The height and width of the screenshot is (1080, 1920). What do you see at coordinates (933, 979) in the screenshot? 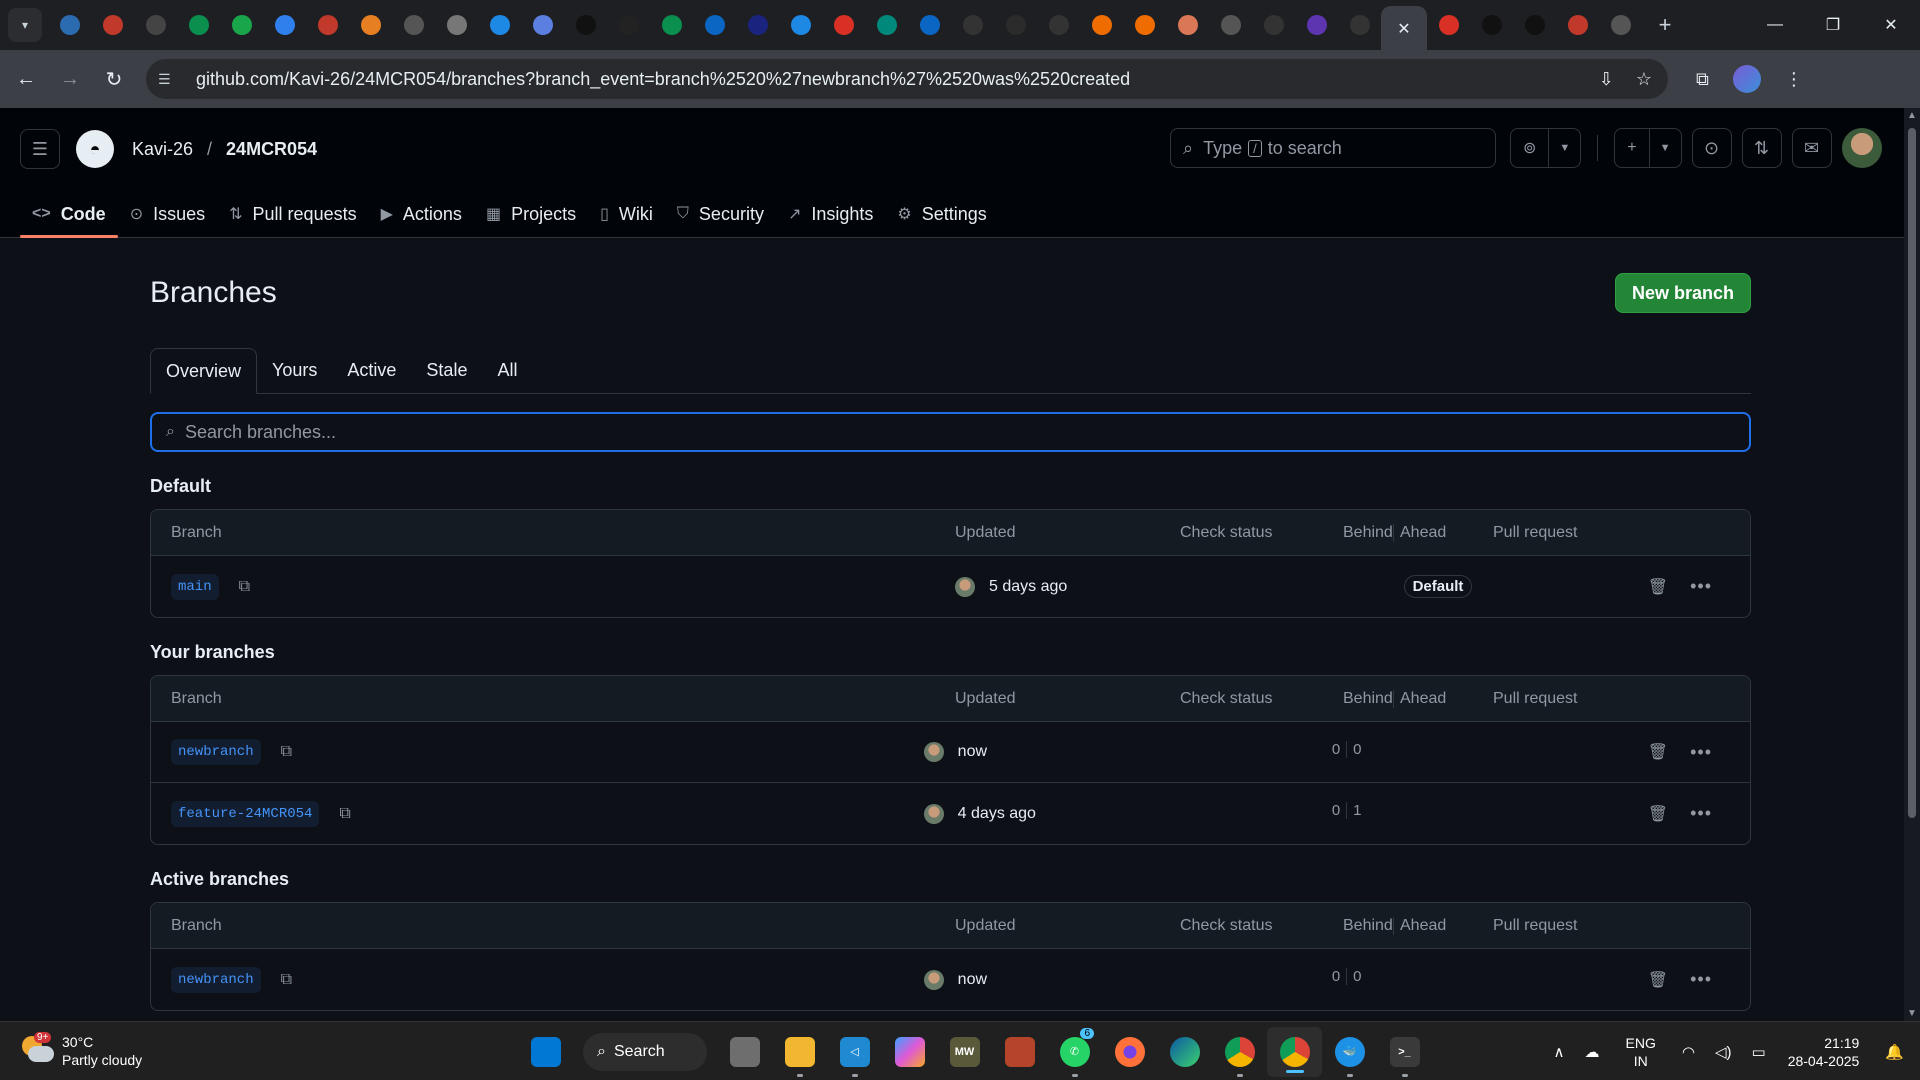
I see `author-avatar` at bounding box center [933, 979].